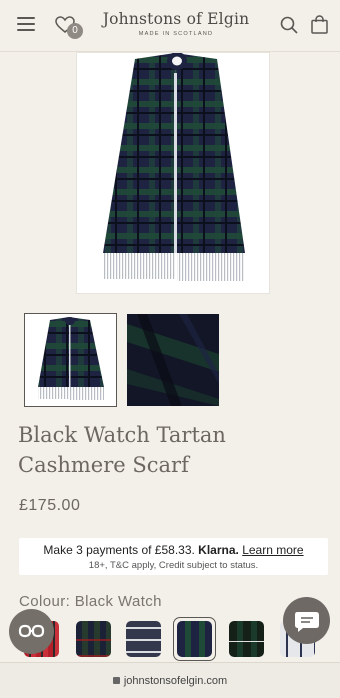 The image size is (340, 698). What do you see at coordinates (26, 24) in the screenshot?
I see `menu-icon` at bounding box center [26, 24].